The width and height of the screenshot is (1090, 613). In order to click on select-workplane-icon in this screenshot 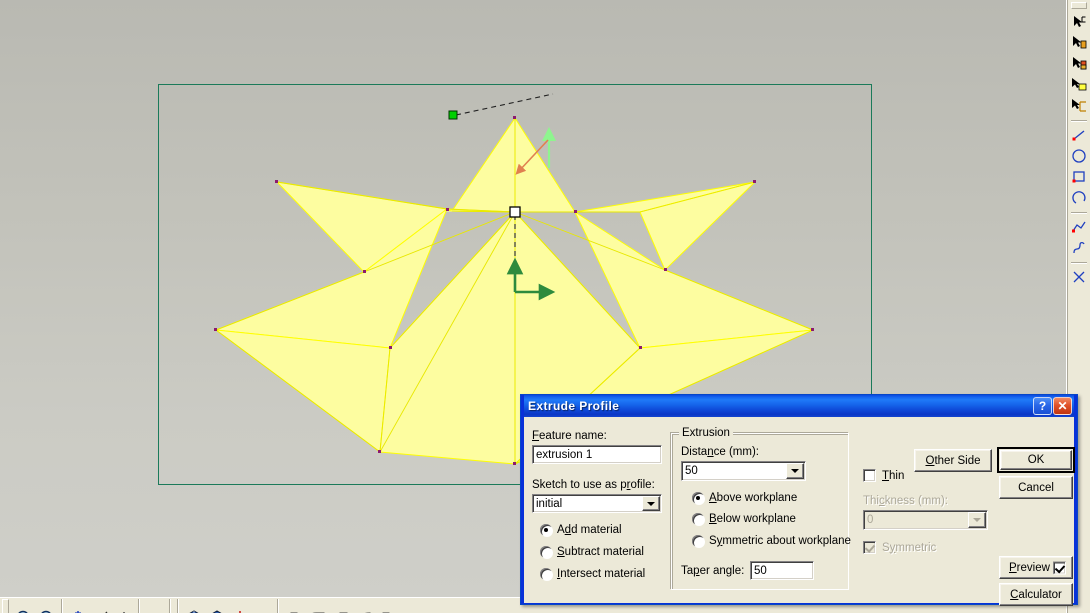, I will do `click(1079, 85)`.